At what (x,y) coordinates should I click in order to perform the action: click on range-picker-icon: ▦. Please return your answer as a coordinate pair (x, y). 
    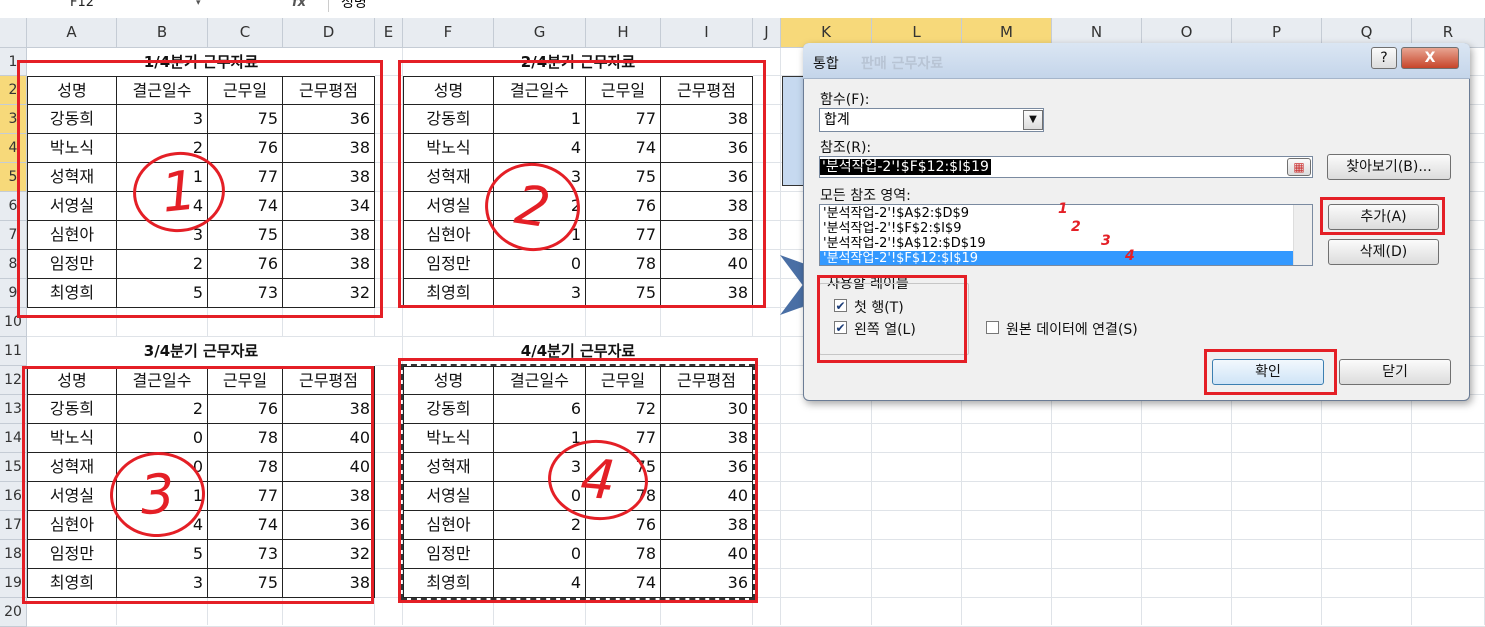
    Looking at the image, I should click on (1299, 167).